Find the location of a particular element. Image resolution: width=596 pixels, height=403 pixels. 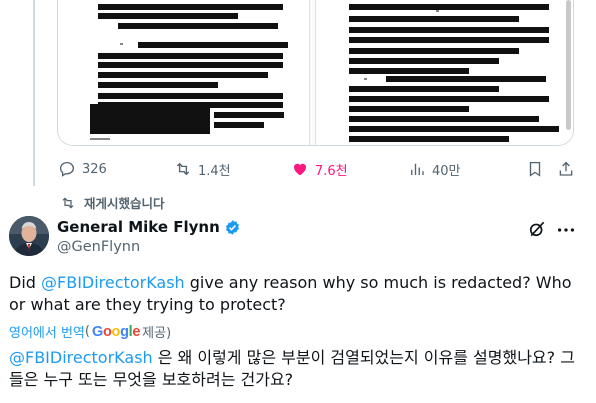

translated-mention-link: @FBIDirectorKash is located at coordinates (81, 357).